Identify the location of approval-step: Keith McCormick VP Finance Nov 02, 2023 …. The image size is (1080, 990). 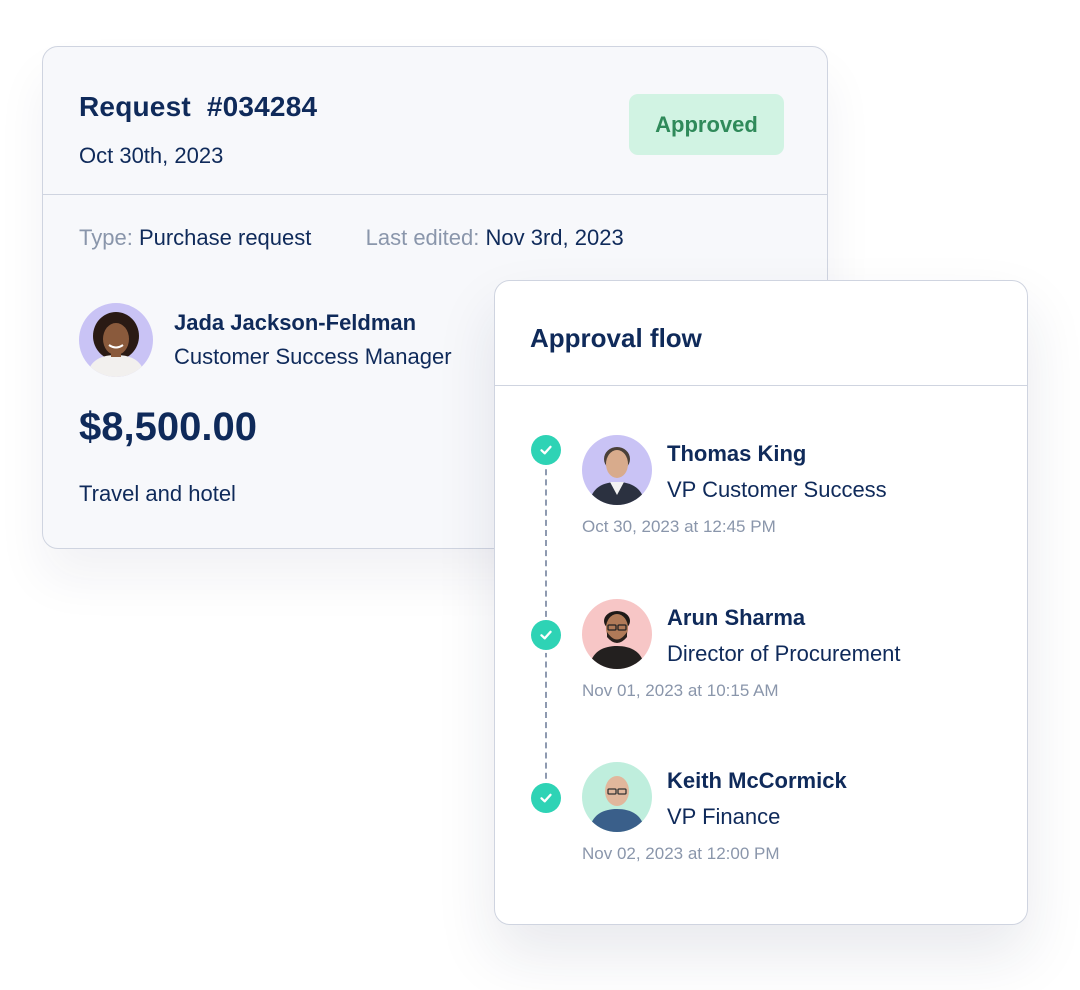
(762, 817).